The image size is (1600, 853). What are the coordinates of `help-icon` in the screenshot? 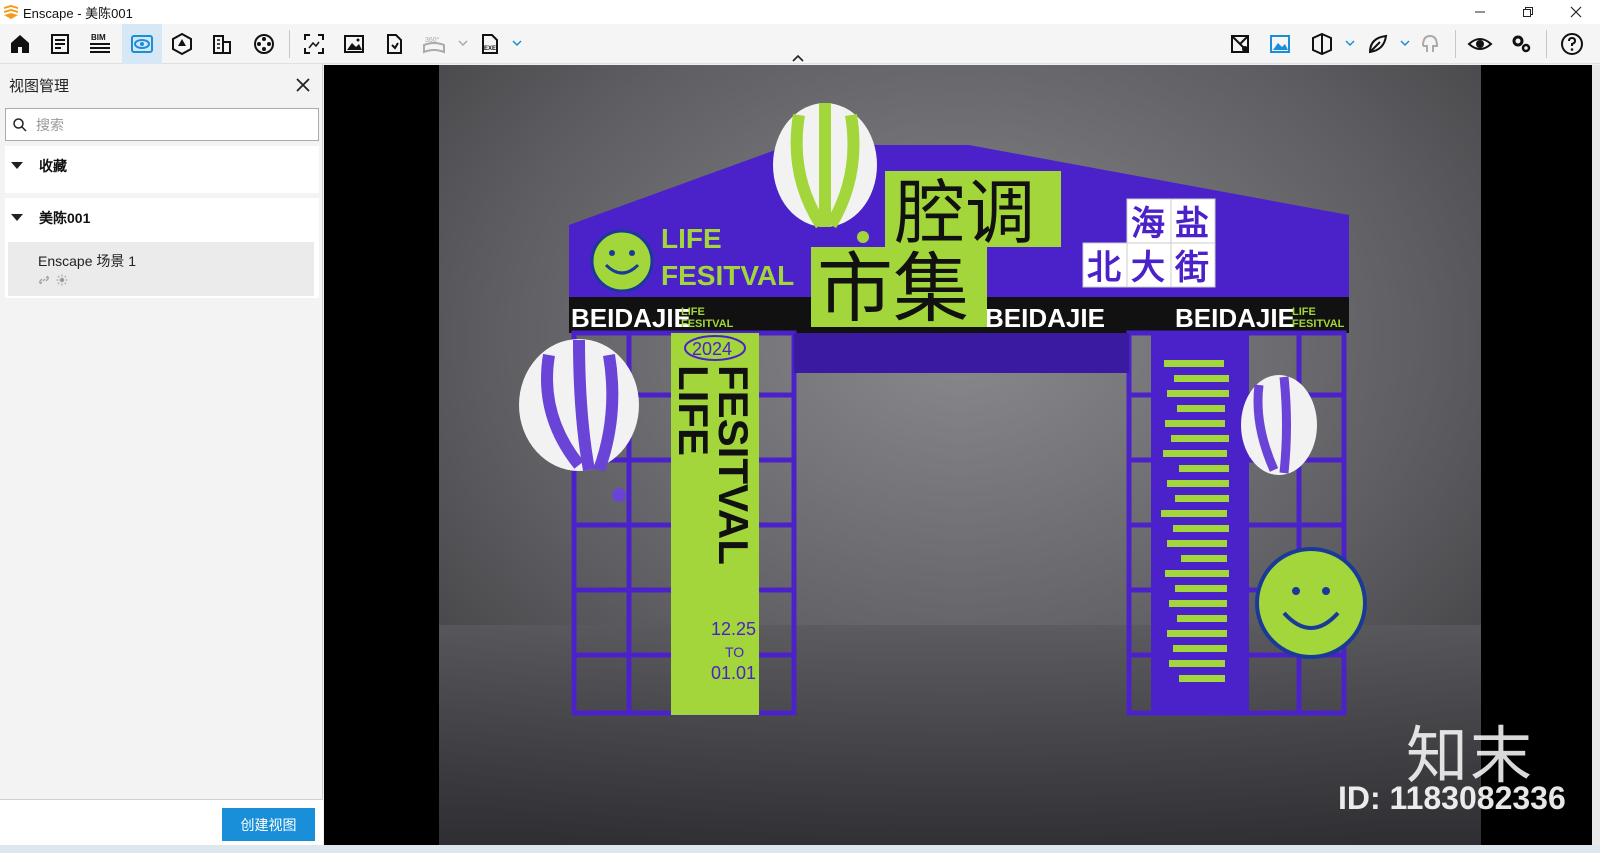 It's located at (1572, 44).